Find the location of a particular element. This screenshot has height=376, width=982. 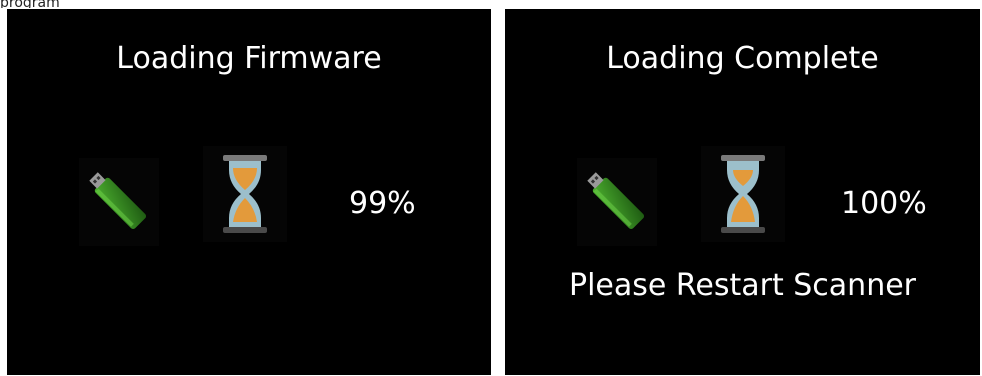

progress-percent: 100% is located at coordinates (884, 203).